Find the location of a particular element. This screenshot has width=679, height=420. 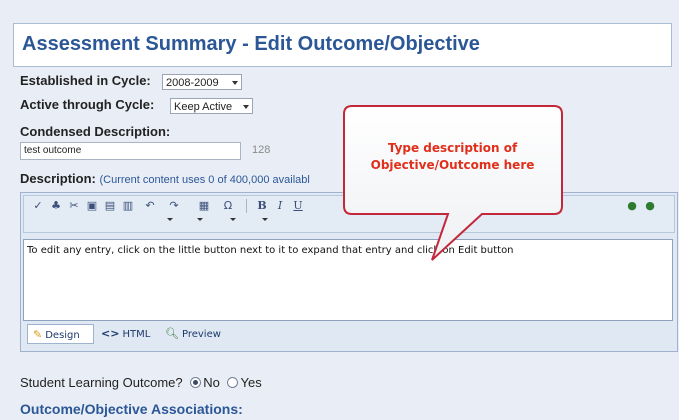

tab-html-label: HTML is located at coordinates (136, 334).